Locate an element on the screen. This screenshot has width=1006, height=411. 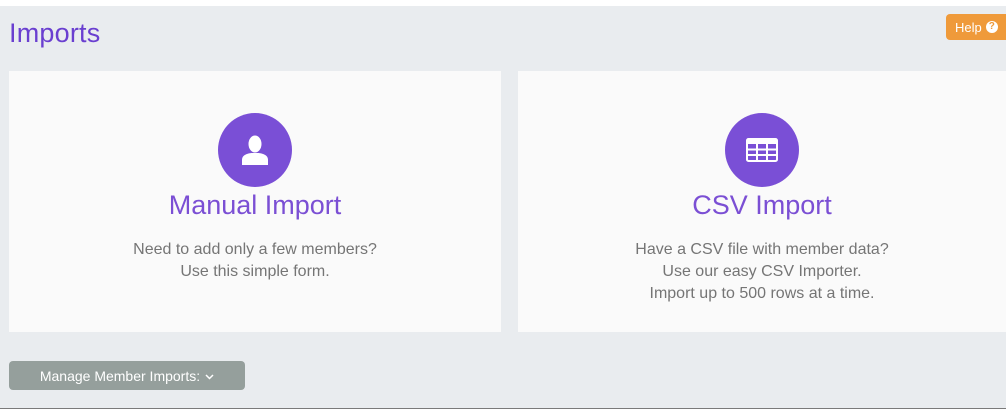
table-icon is located at coordinates (762, 150).